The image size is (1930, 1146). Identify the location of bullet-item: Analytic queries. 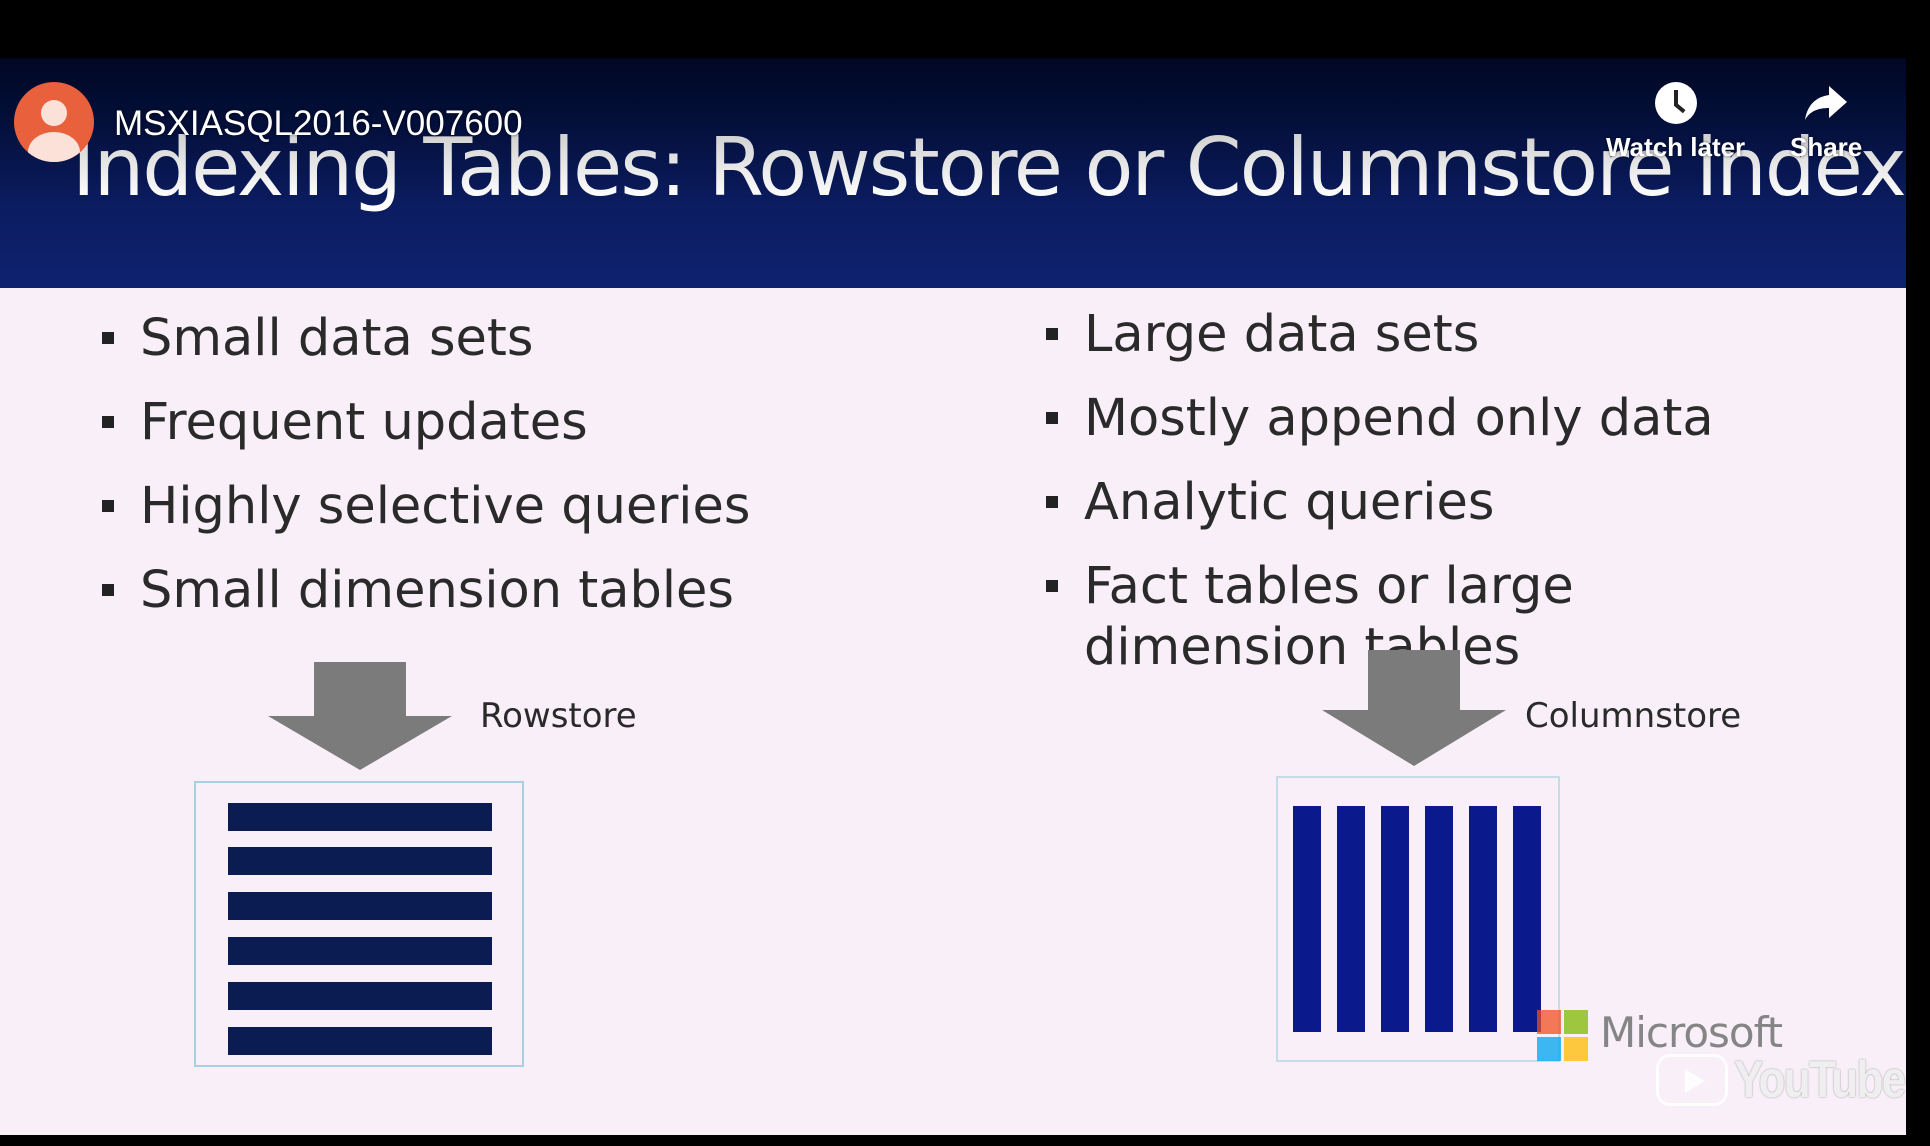
(1444, 502).